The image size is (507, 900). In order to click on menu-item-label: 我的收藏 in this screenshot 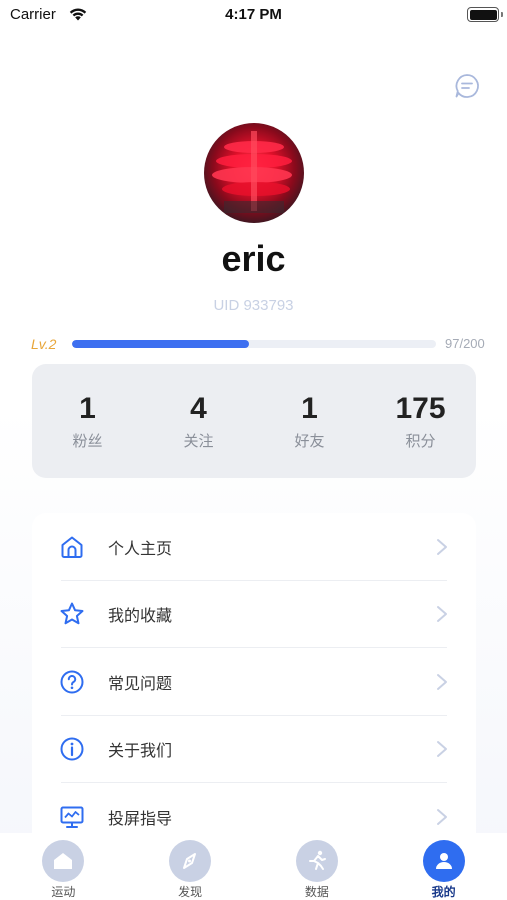, I will do `click(140, 616)`.